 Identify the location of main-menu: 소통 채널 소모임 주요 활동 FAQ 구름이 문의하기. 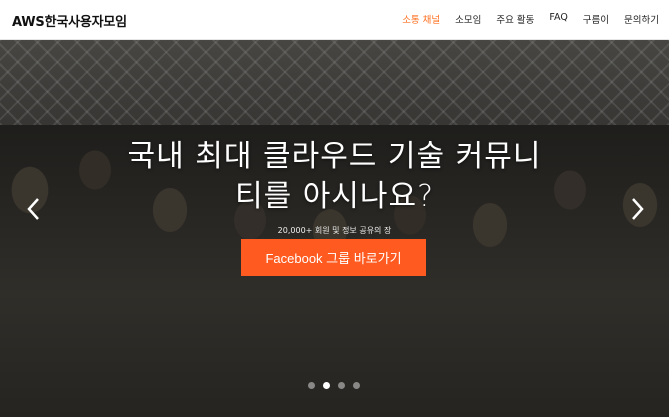
(530, 19).